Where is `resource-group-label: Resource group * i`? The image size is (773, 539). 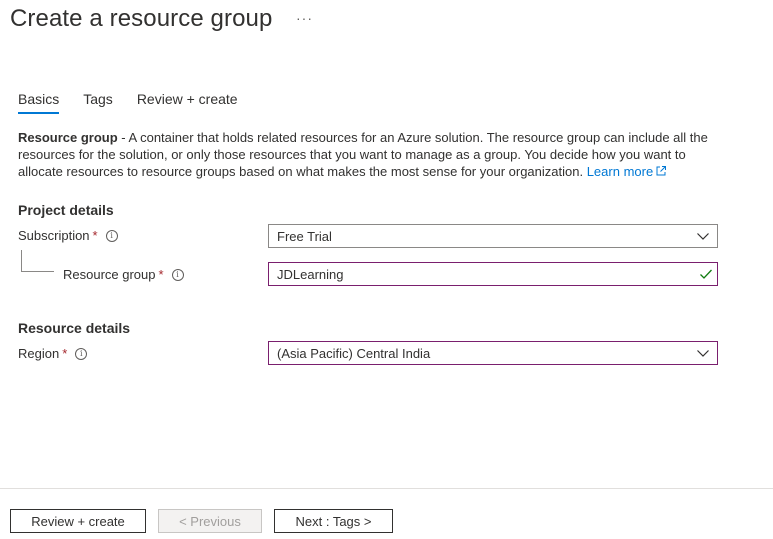
resource-group-label: Resource group * i is located at coordinates (123, 274).